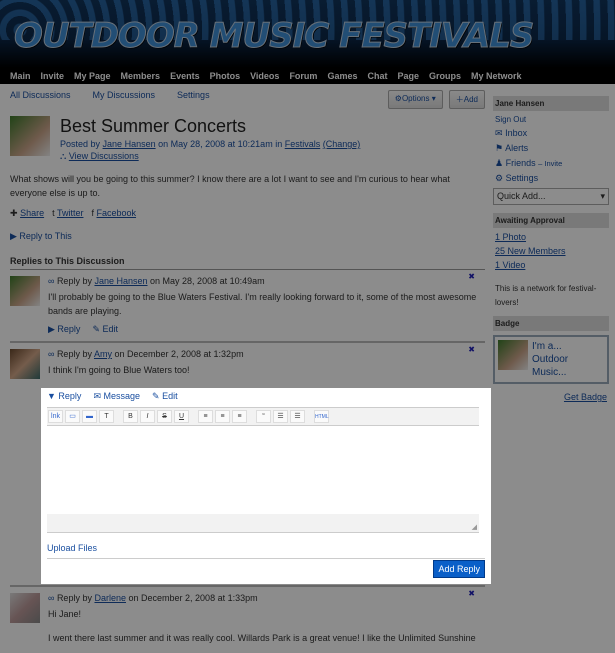 This screenshot has height=653, width=615. Describe the element at coordinates (130, 416) in the screenshot. I see `bold-icon: B` at that location.